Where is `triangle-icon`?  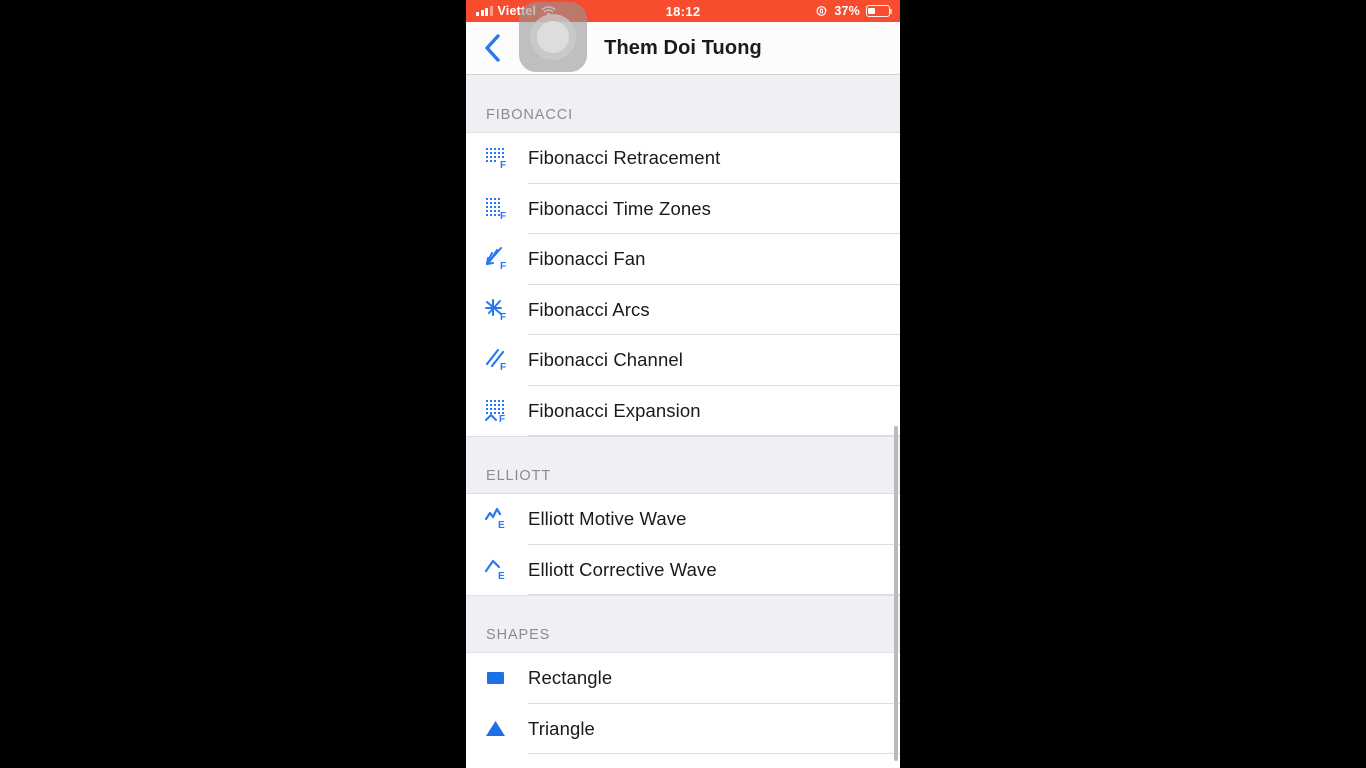 triangle-icon is located at coordinates (497, 729).